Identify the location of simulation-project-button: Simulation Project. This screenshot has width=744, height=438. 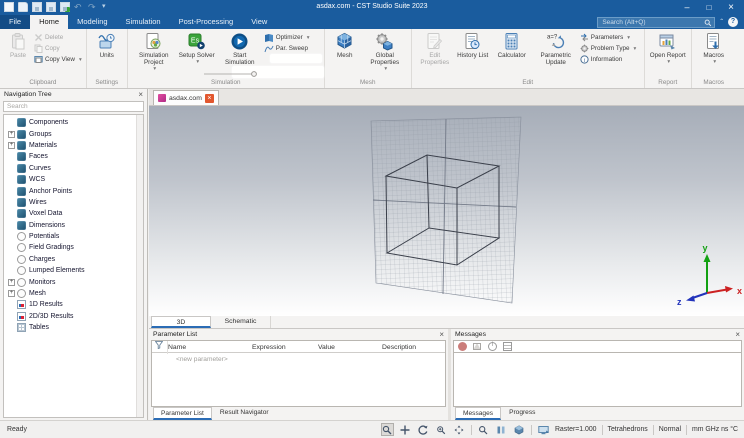
(154, 52).